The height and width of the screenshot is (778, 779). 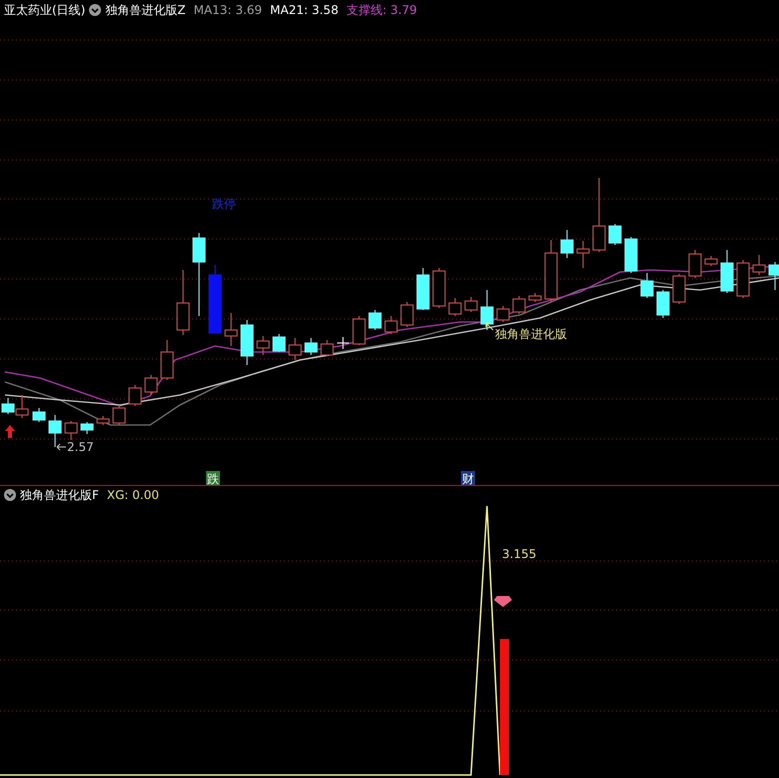 I want to click on reading-label: XG:, so click(x=117, y=495).